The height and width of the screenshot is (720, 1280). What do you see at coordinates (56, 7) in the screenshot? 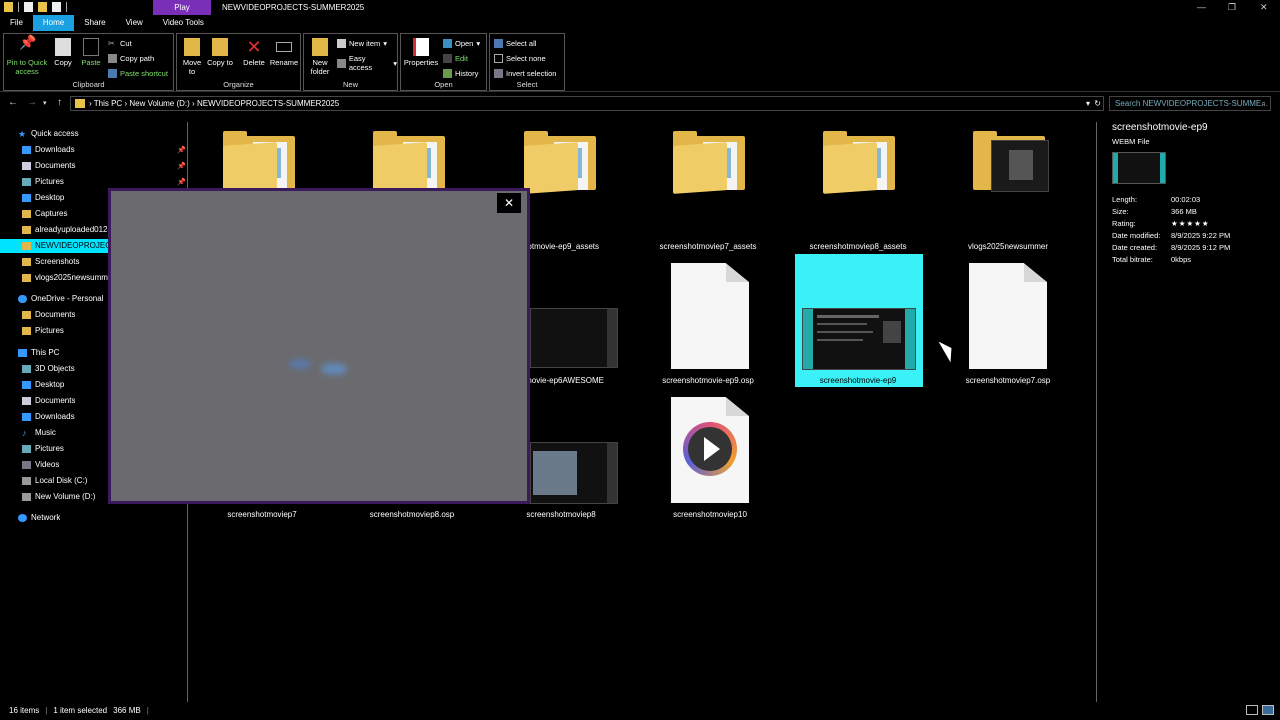
I see `customize-icon` at bounding box center [56, 7].